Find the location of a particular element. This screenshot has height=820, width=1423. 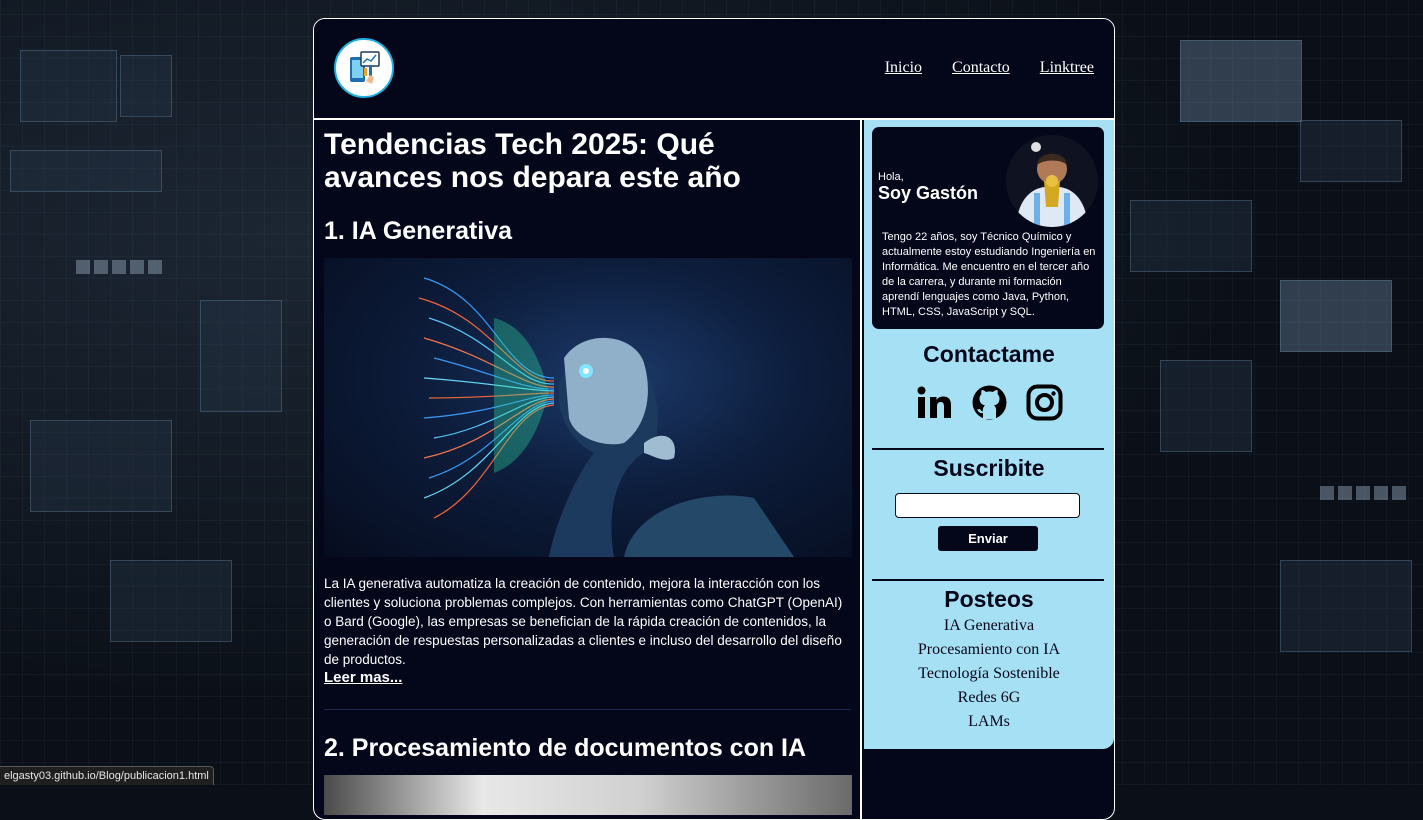

github-icon is located at coordinates (989, 402).